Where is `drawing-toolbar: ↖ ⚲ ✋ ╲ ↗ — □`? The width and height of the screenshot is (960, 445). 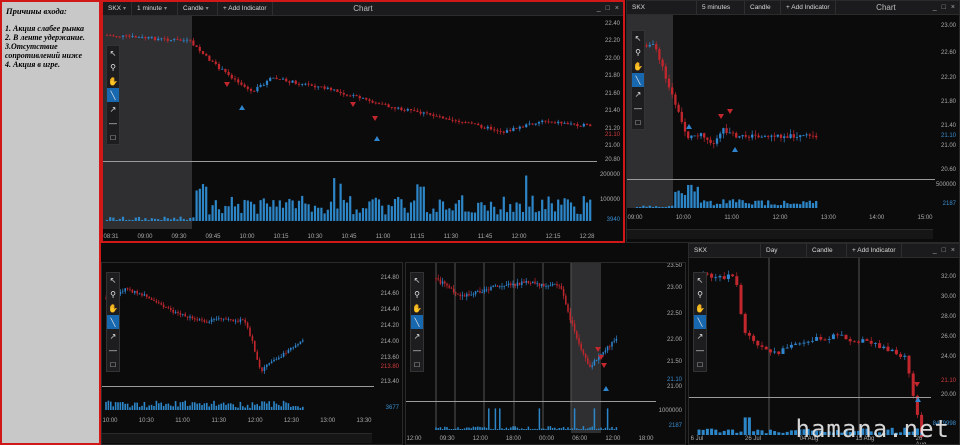
drawing-toolbar: ↖ ⚲ ✋ ╲ ↗ — □ is located at coordinates (113, 95).